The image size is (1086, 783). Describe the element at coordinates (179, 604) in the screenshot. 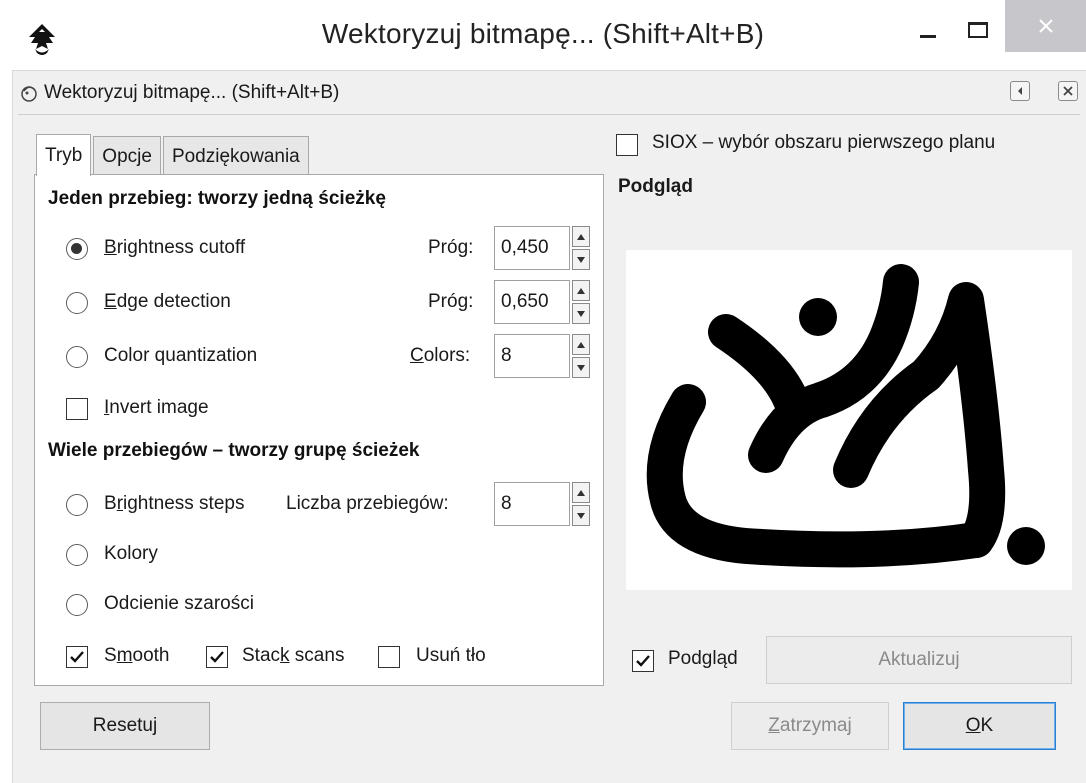

I see `grays-label: Odcienie szarości` at that location.